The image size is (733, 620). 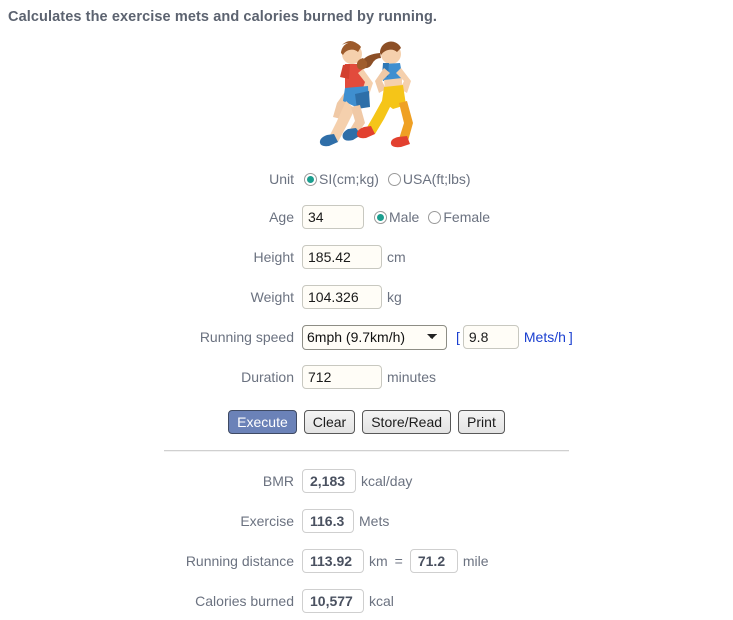 I want to click on calories-burned-unit: kcal, so click(x=381, y=601).